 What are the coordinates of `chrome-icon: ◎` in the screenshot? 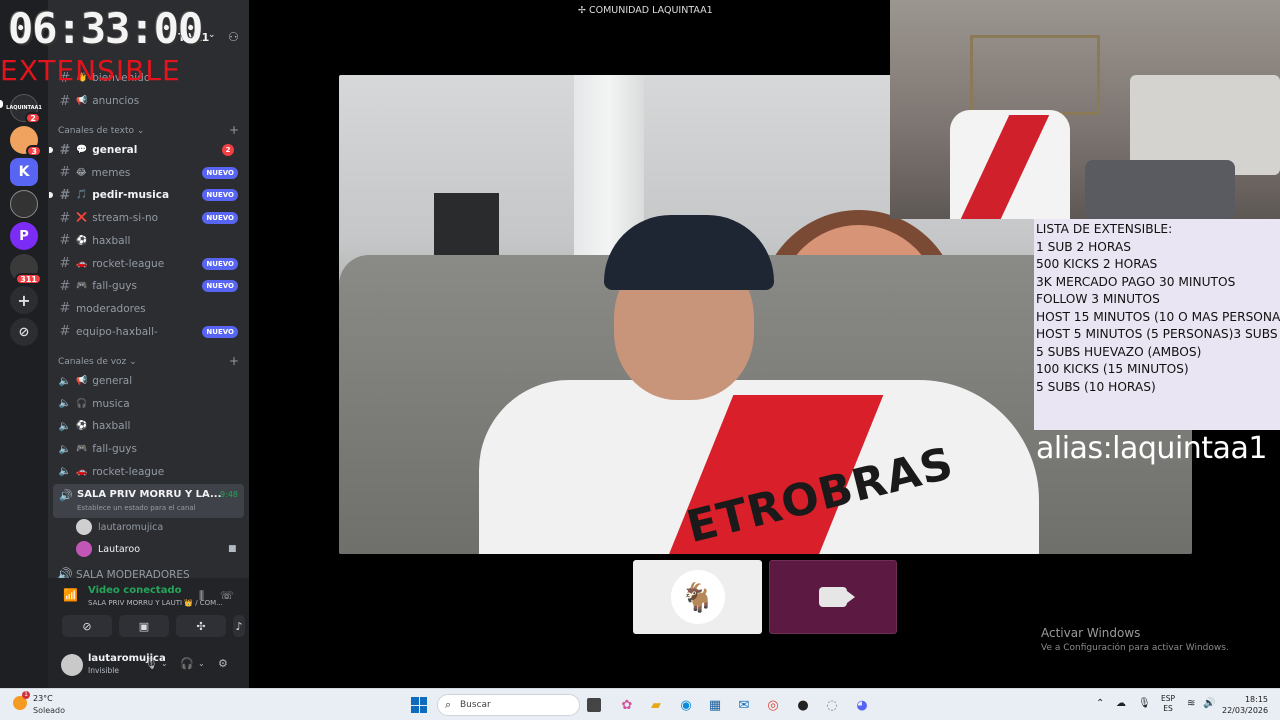 It's located at (773, 705).